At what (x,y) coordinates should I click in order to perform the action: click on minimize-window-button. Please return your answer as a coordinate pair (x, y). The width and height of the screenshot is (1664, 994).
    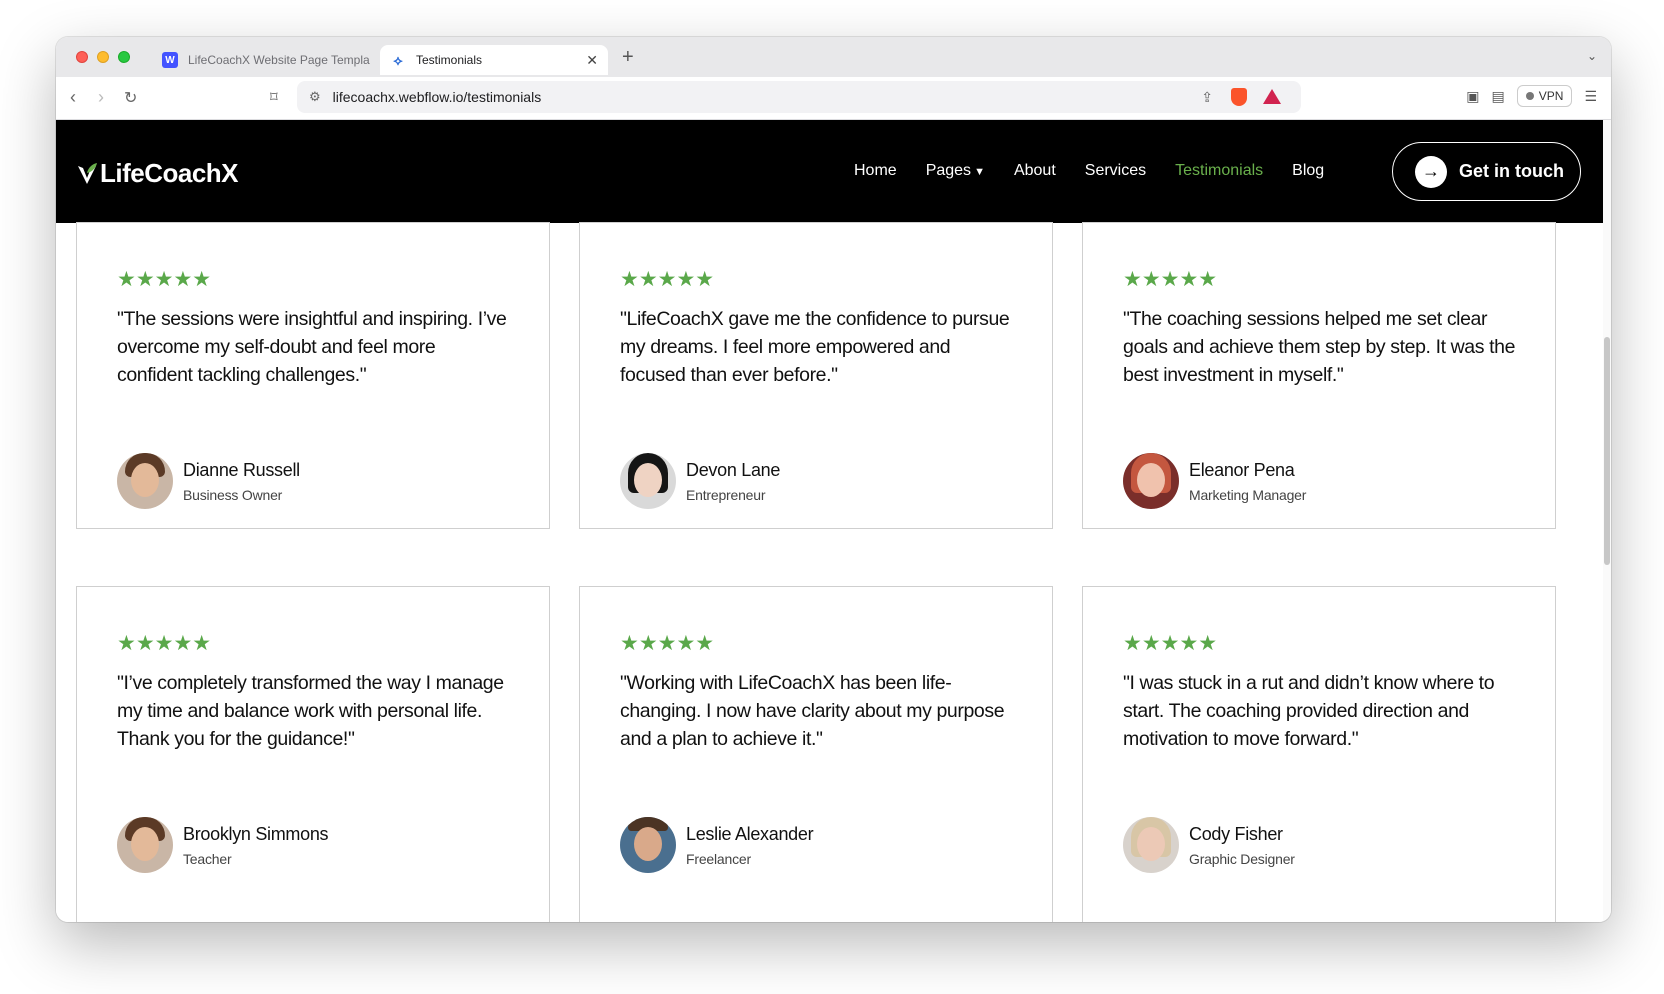
    Looking at the image, I should click on (103, 57).